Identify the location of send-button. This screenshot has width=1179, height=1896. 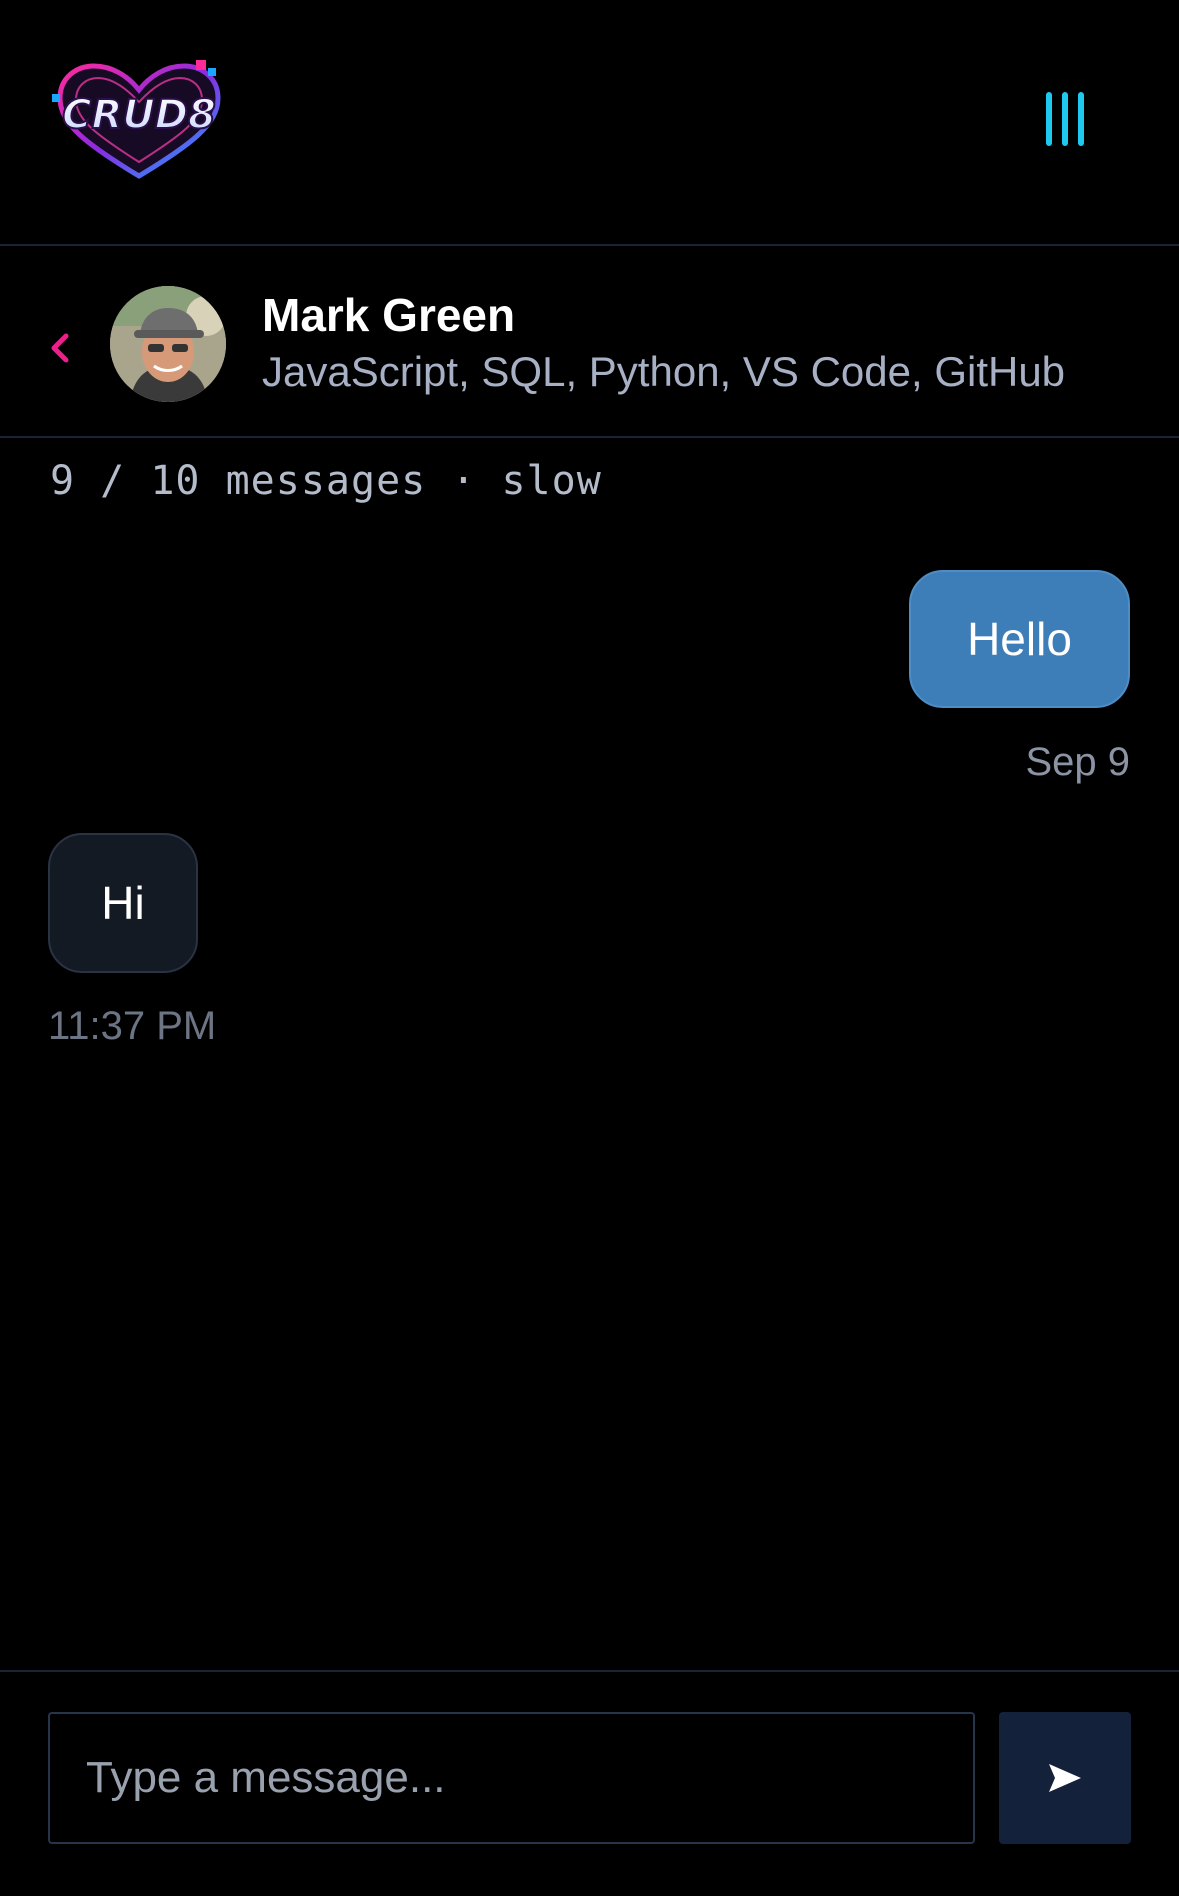
(1065, 1778).